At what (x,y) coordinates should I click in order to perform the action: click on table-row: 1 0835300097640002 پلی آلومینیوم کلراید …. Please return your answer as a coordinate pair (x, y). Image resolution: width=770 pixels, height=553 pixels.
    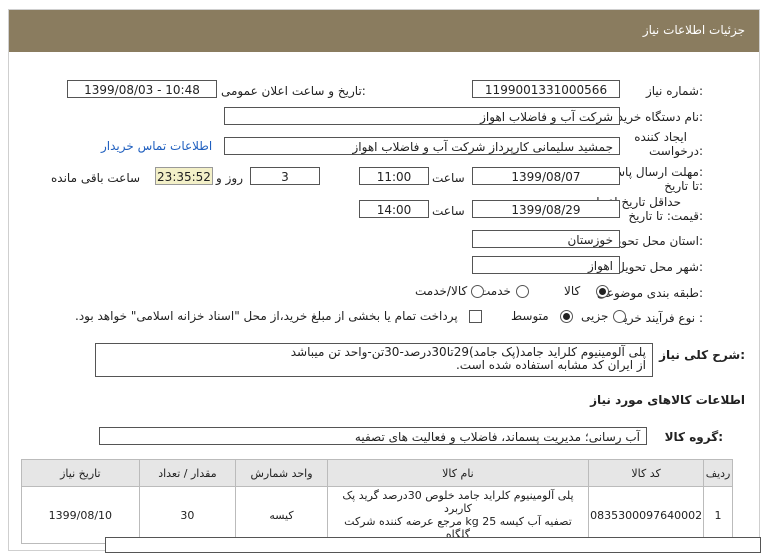
    Looking at the image, I should click on (377, 515).